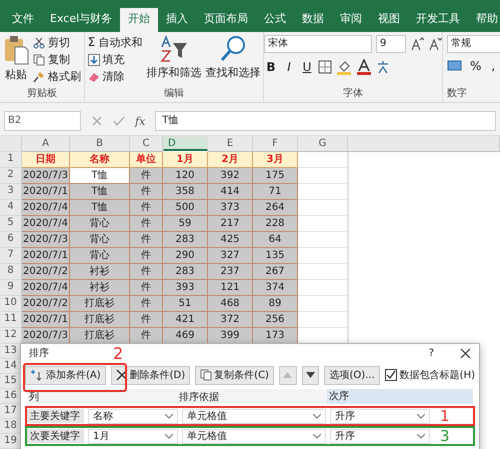 Image resolution: width=500 pixels, height=449 pixels. I want to click on table-cell: 373, so click(230, 208).